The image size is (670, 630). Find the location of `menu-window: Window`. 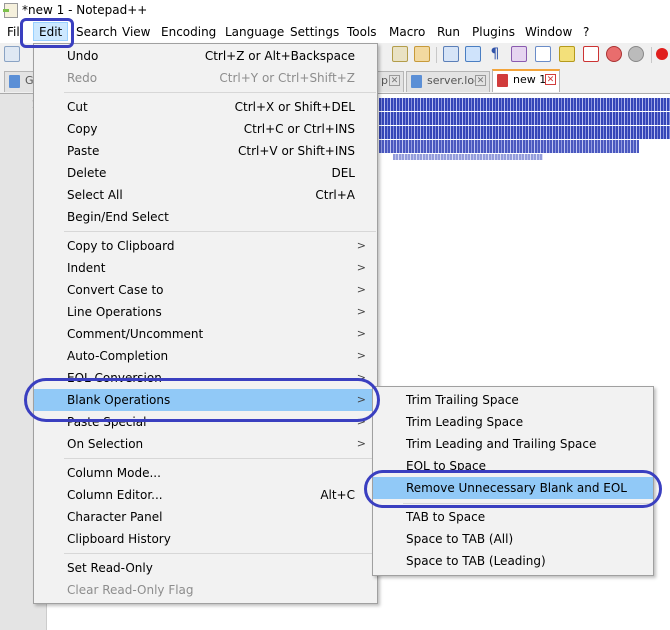

menu-window: Window is located at coordinates (548, 32).